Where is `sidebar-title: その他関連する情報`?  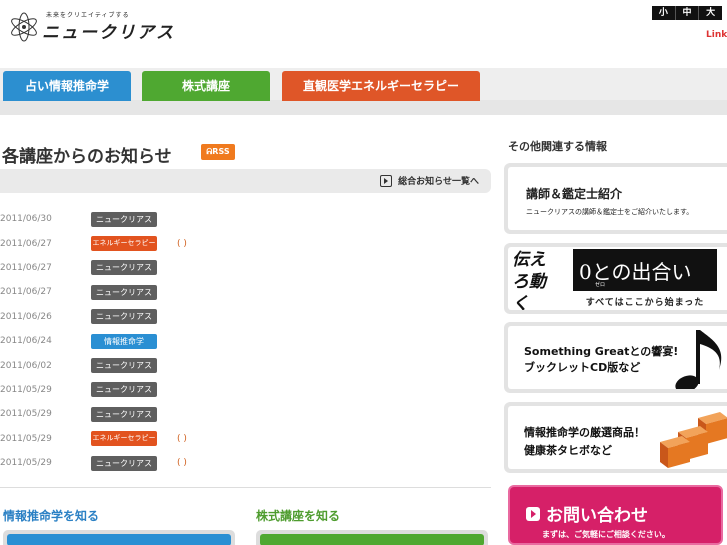 sidebar-title: その他関連する情報 is located at coordinates (557, 146).